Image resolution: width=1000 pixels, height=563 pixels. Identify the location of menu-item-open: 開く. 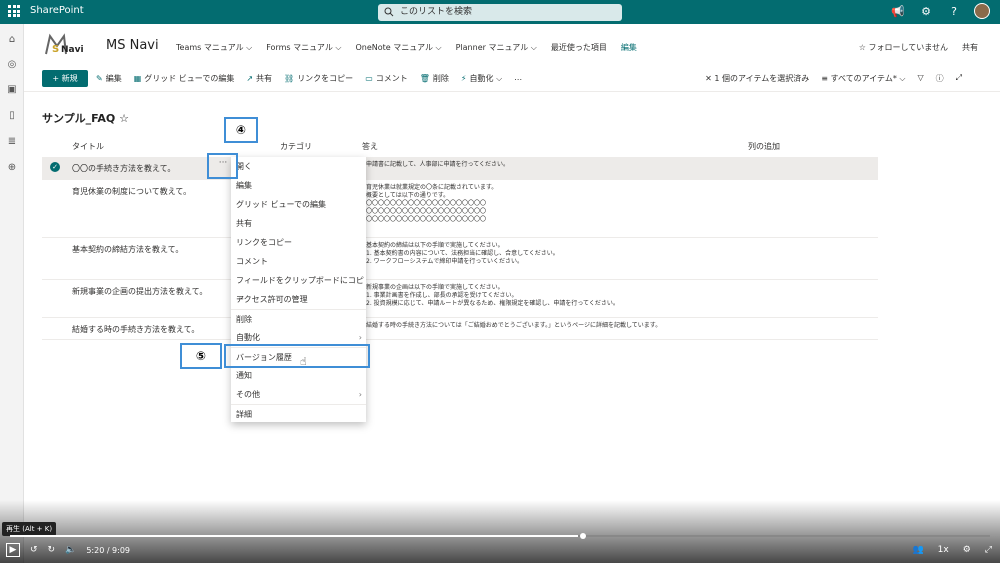
(298, 166).